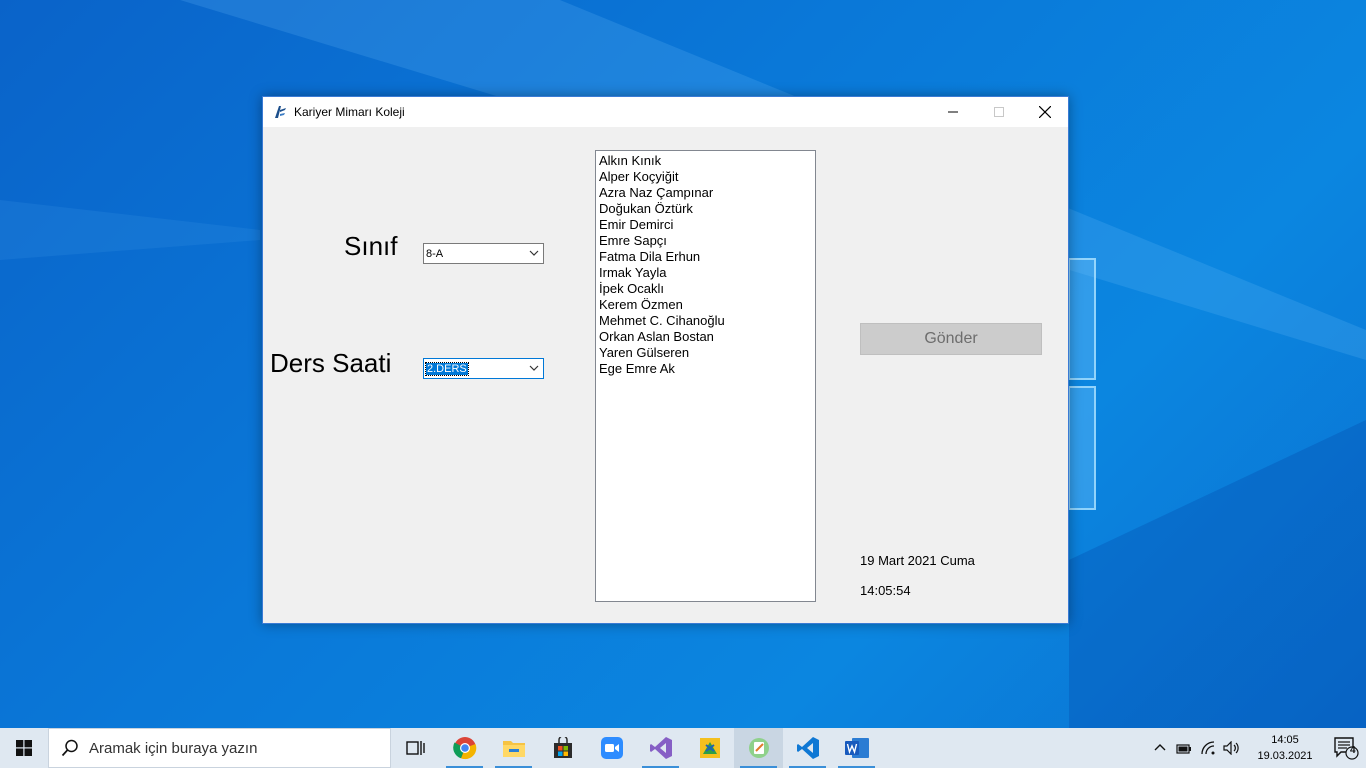 This screenshot has width=1366, height=768. Describe the element at coordinates (705, 321) in the screenshot. I see `student-list-item: Mehmet C. Cihanoğlu` at that location.